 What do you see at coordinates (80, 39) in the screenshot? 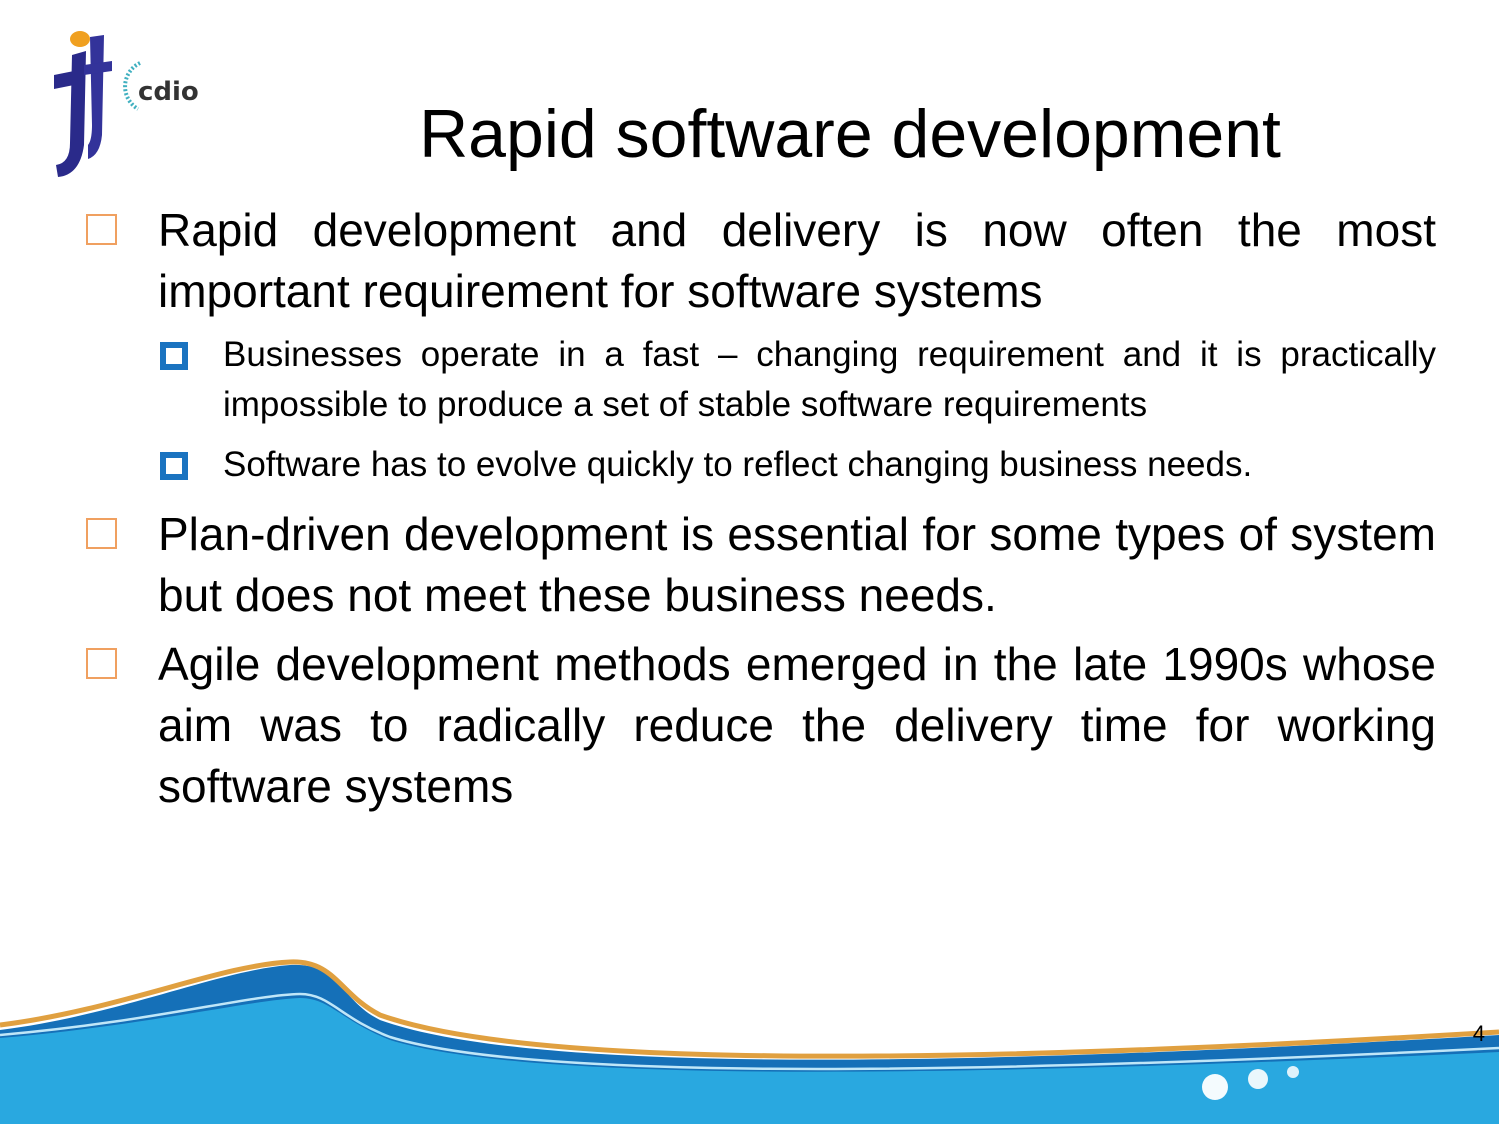
I see `logo-dot` at bounding box center [80, 39].